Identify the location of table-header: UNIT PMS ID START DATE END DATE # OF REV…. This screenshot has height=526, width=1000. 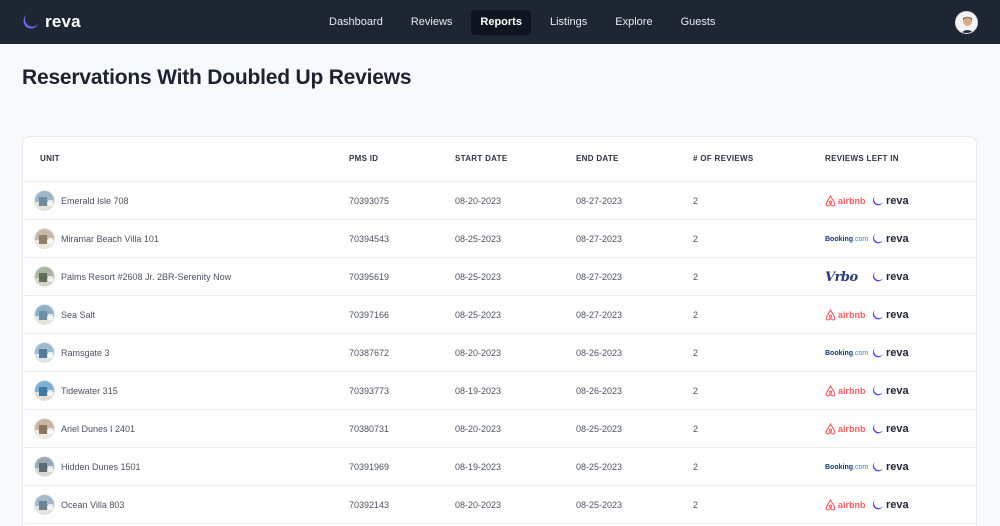
(499, 159).